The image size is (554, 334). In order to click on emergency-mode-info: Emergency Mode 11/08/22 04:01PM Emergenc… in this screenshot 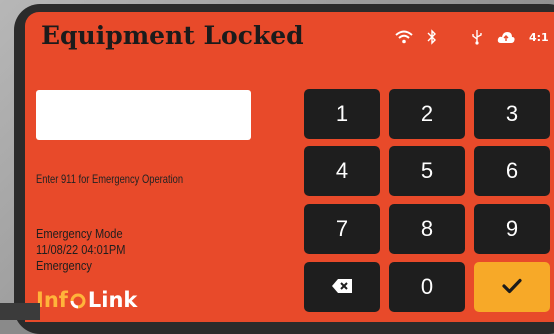, I will do `click(88, 250)`.